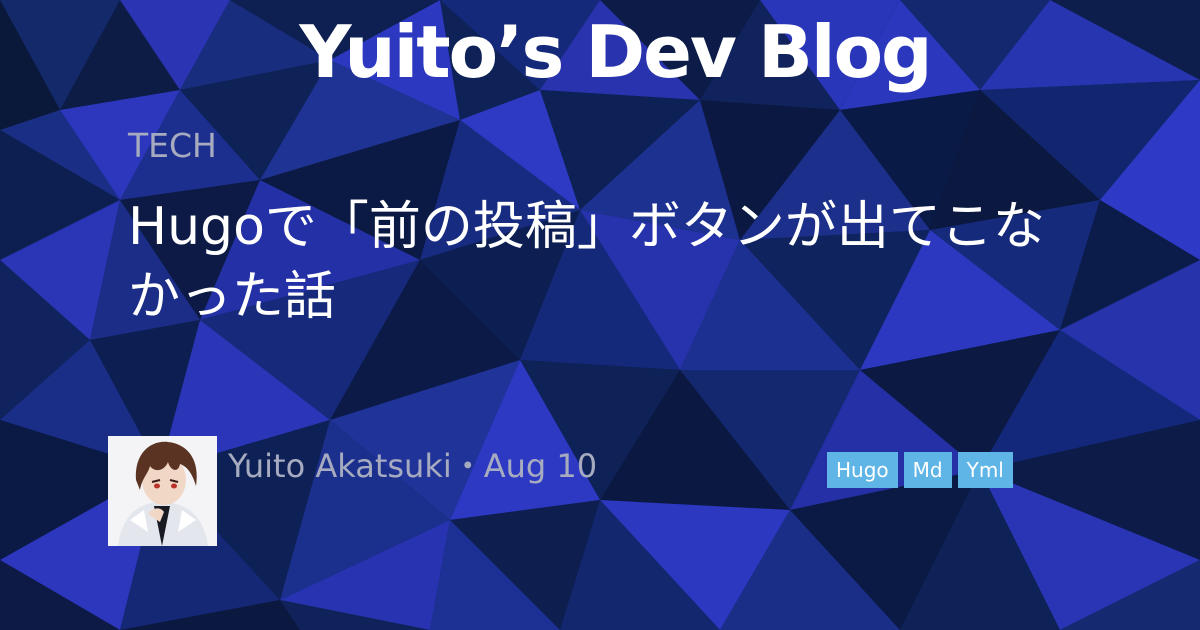 The image size is (1200, 630). I want to click on tag-hugo: Hugo, so click(862, 470).